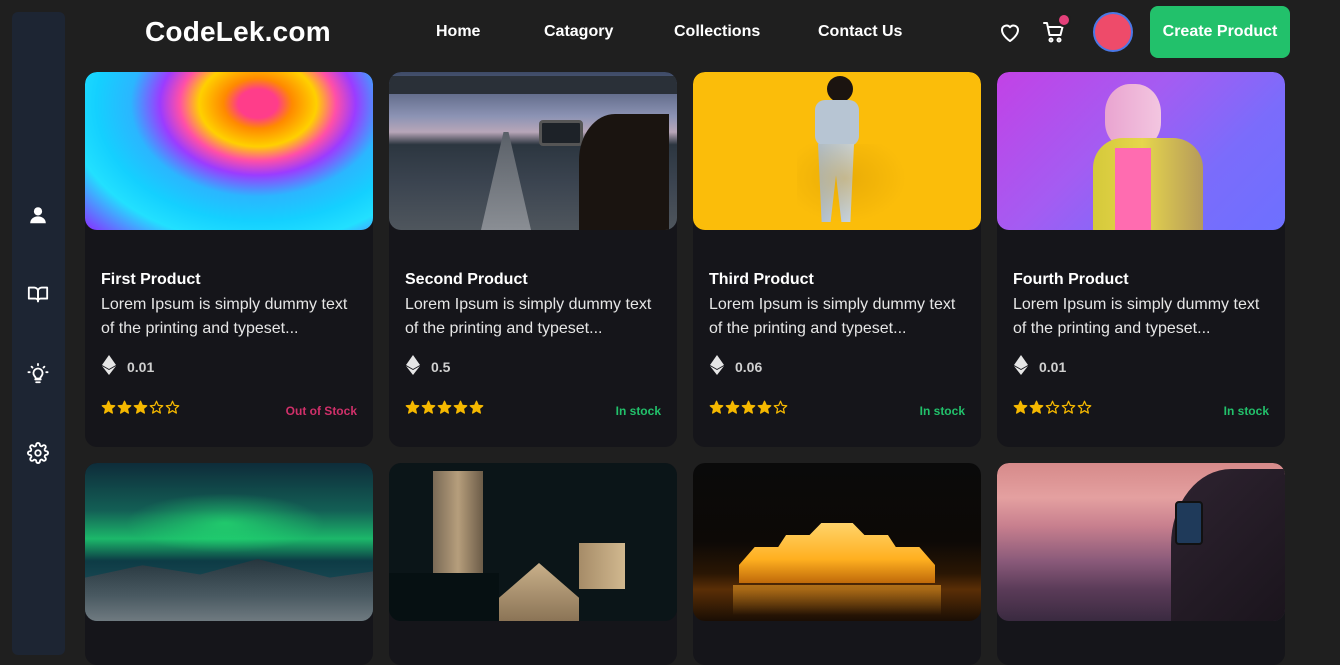 The image size is (1340, 665). What do you see at coordinates (458, 32) in the screenshot?
I see `nav-home: Home` at bounding box center [458, 32].